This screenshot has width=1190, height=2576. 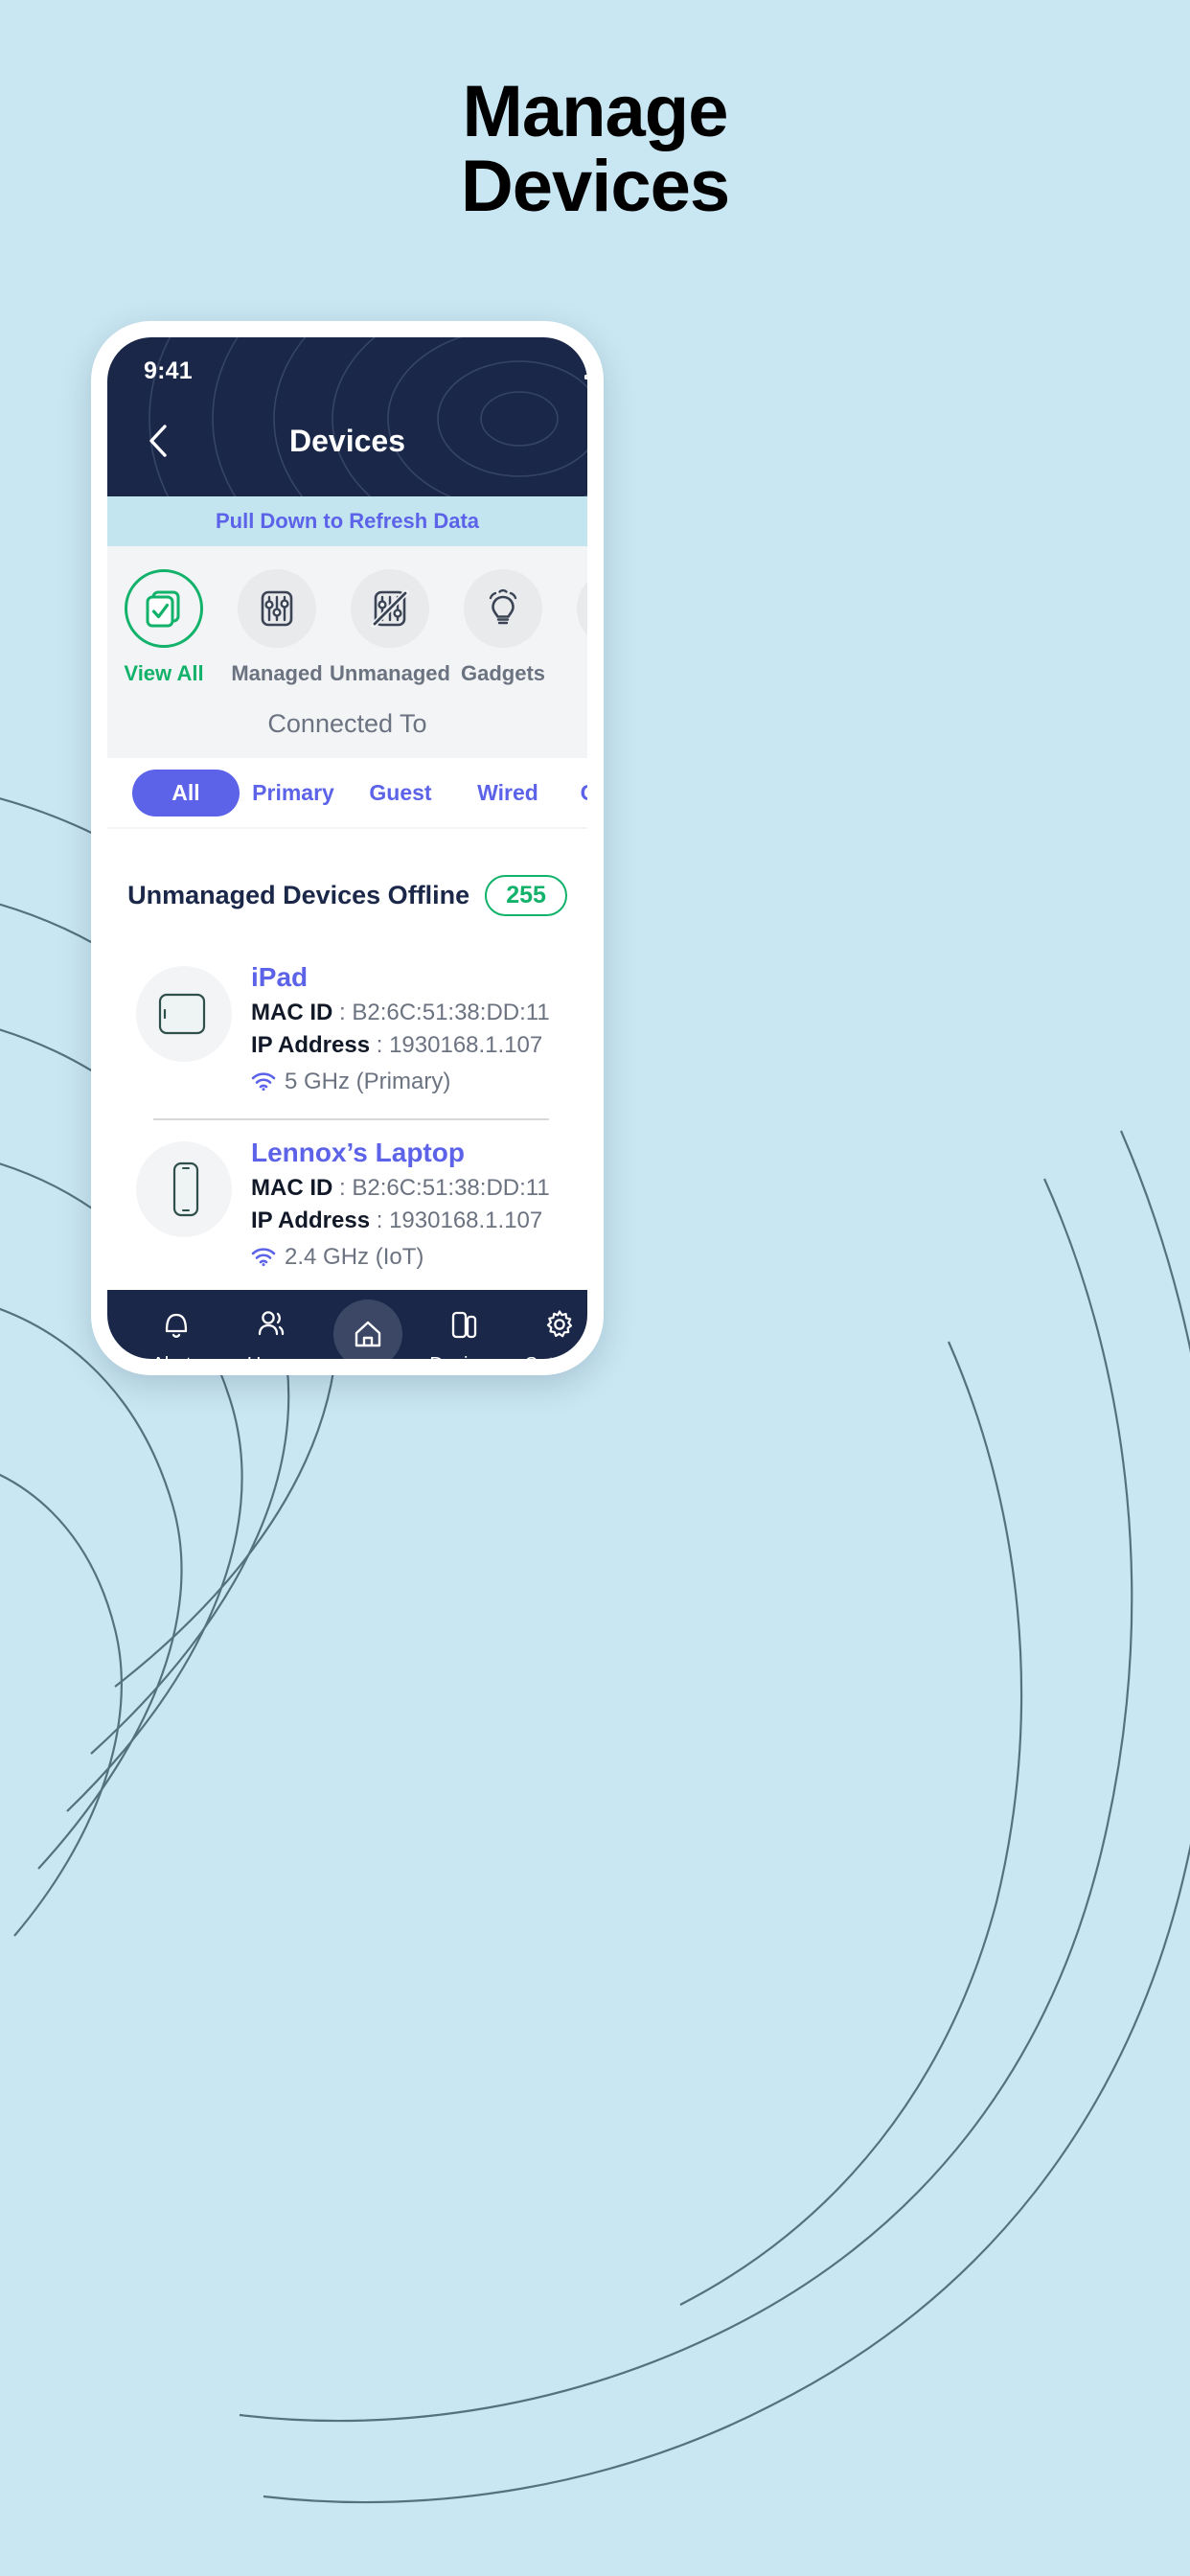 I want to click on pull-to-refresh-banner: Pull Down to Refresh Data, so click(x=347, y=521).